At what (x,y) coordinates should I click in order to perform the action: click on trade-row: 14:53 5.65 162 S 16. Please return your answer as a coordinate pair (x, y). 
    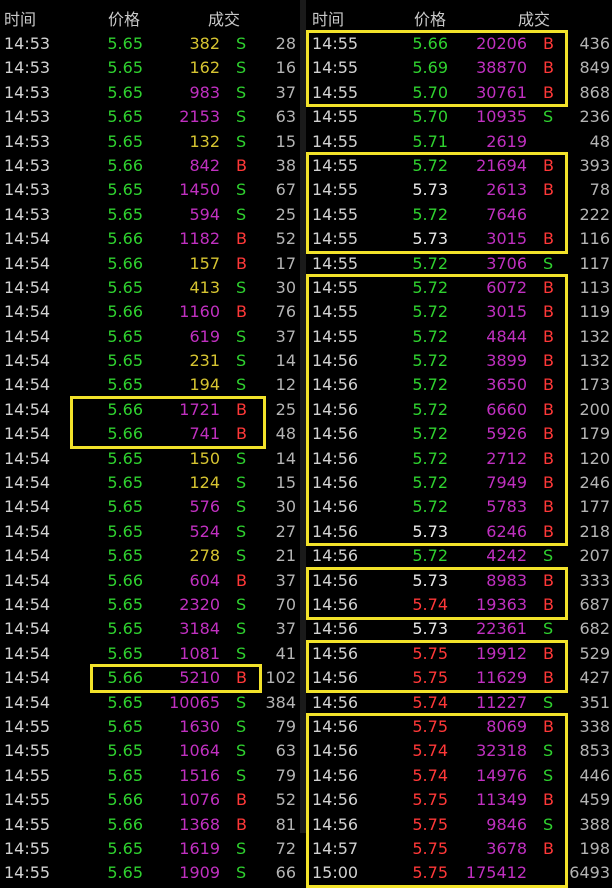
    Looking at the image, I should click on (150, 68).